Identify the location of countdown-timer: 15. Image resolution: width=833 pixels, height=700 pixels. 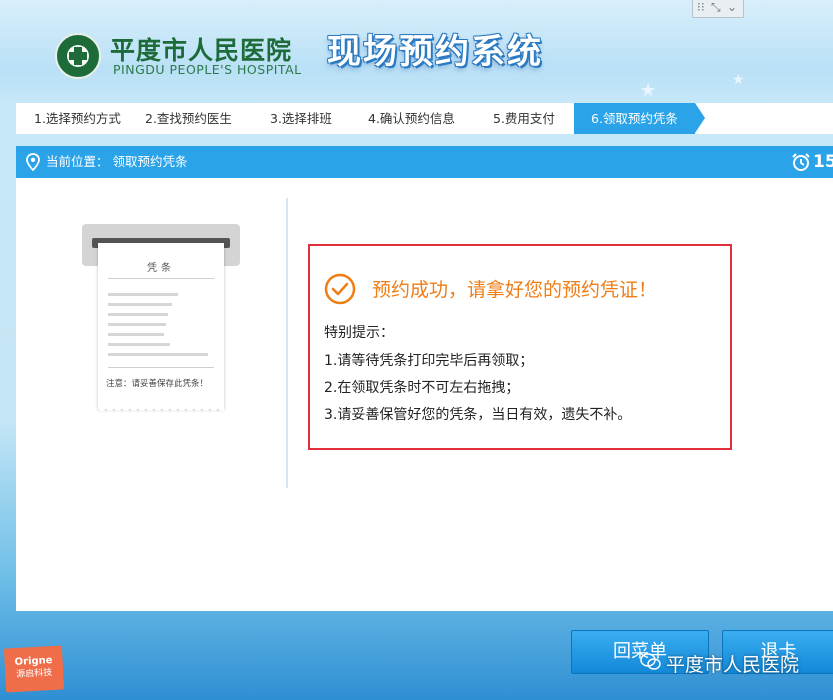
(823, 162).